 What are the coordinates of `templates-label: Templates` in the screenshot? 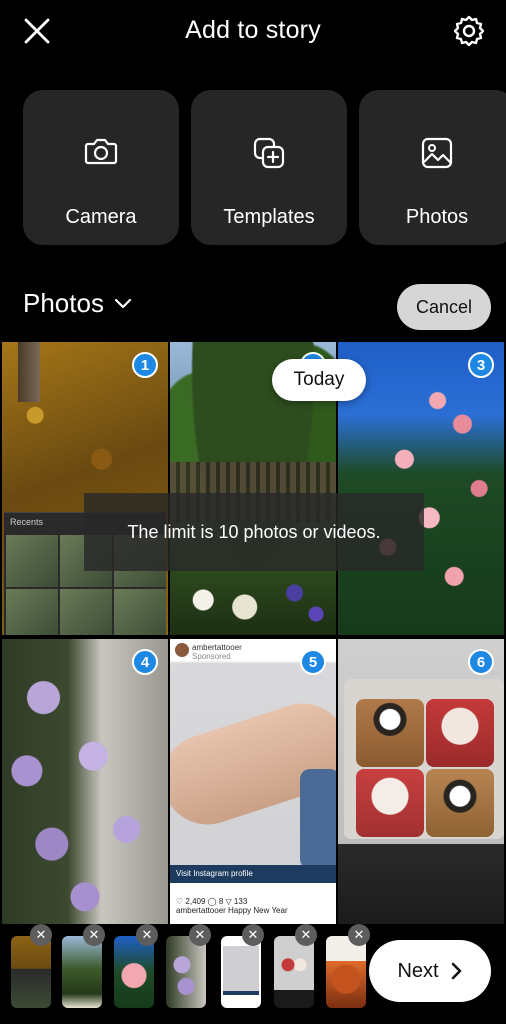 It's located at (269, 217).